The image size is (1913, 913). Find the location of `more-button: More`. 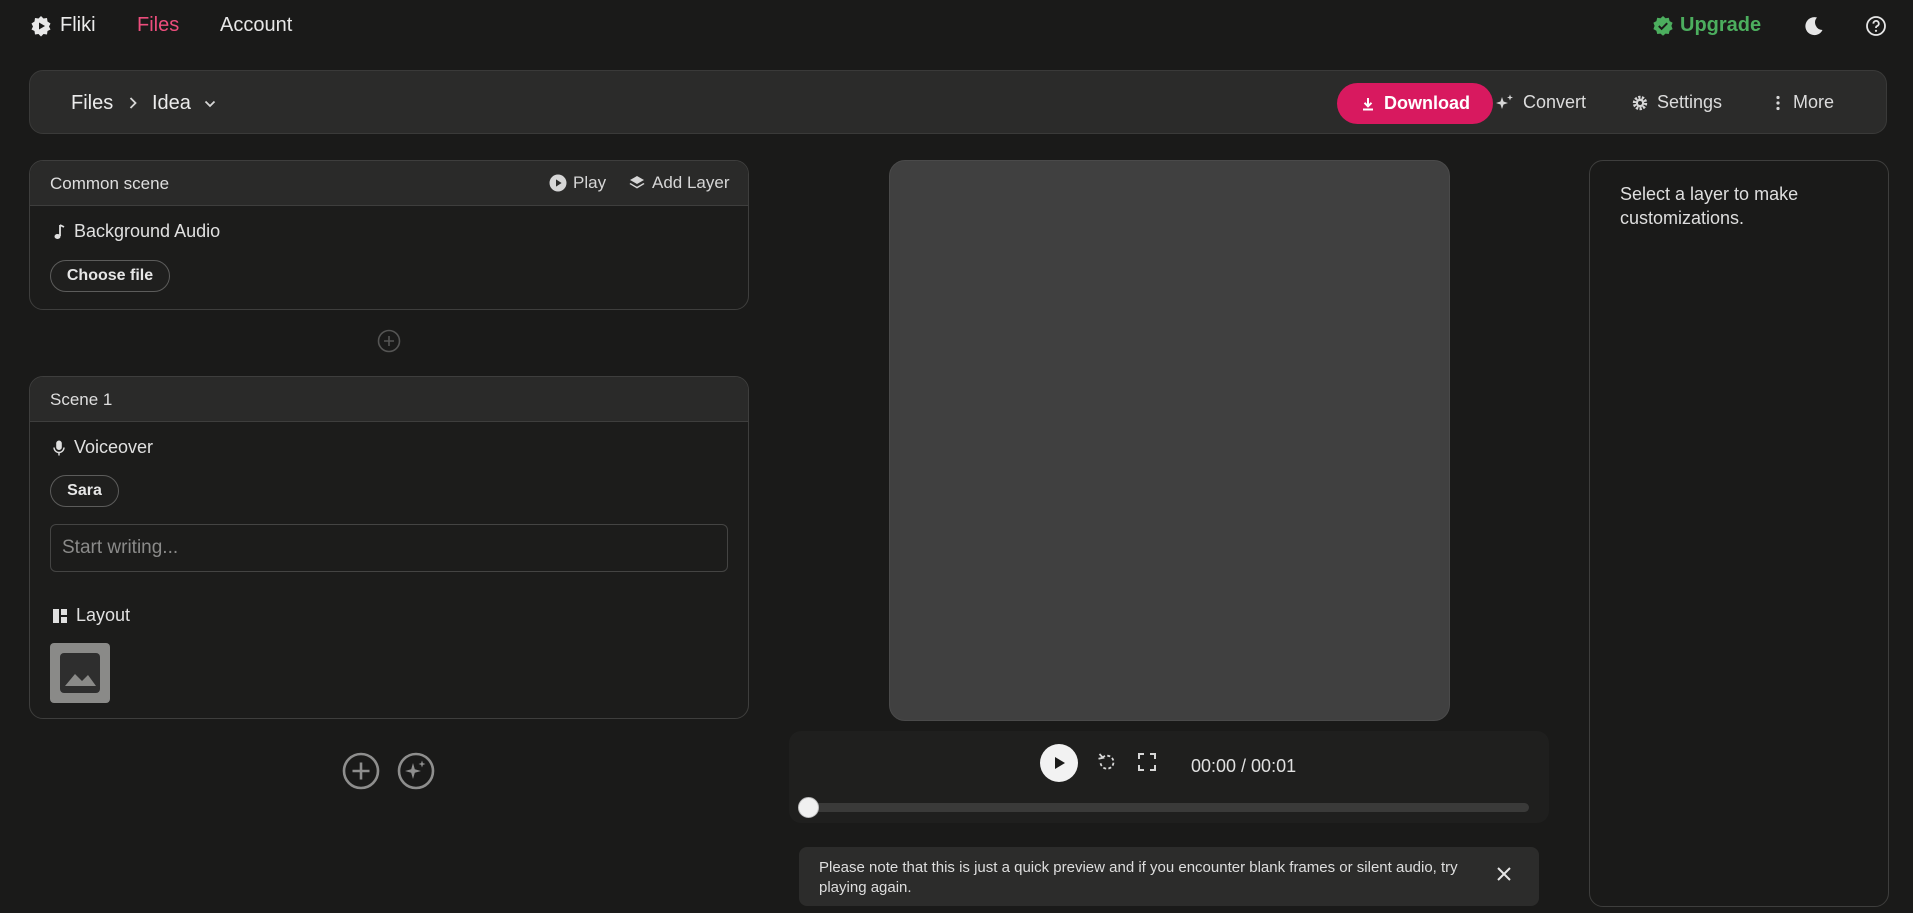

more-button: More is located at coordinates (1802, 102).